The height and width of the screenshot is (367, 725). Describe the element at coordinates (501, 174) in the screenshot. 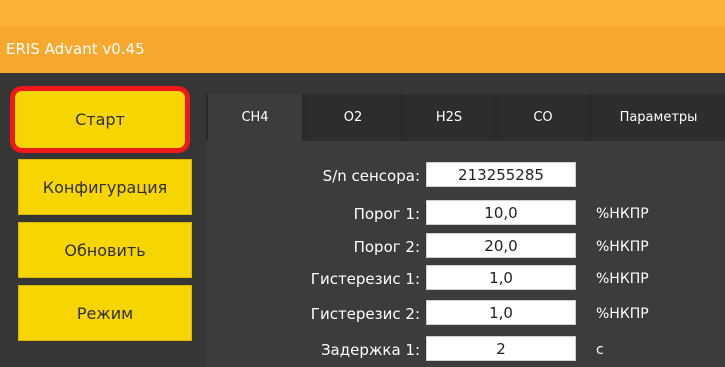

I see `sensor-serial-field: 213255285` at that location.